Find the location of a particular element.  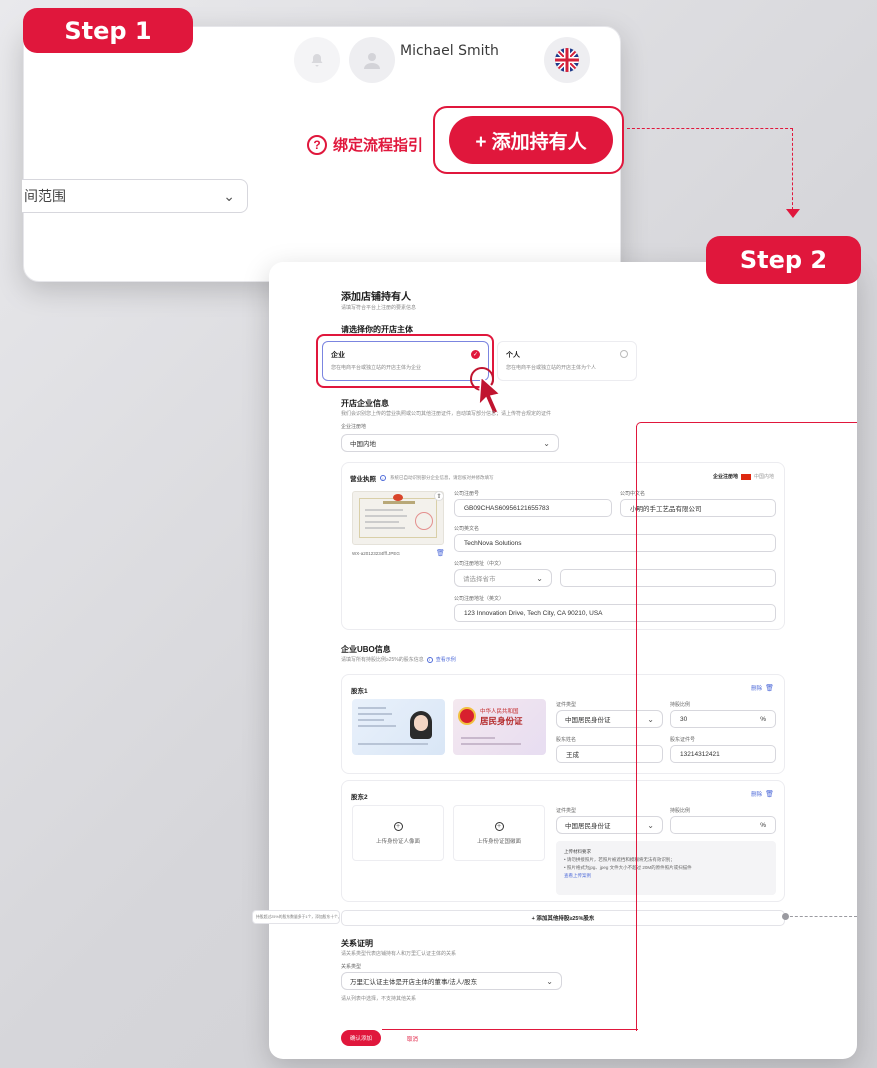

req-item: • 照片格式为jpg、jpeg 文件大小不超过 20M的原件照片或扫描件 is located at coordinates (628, 867).